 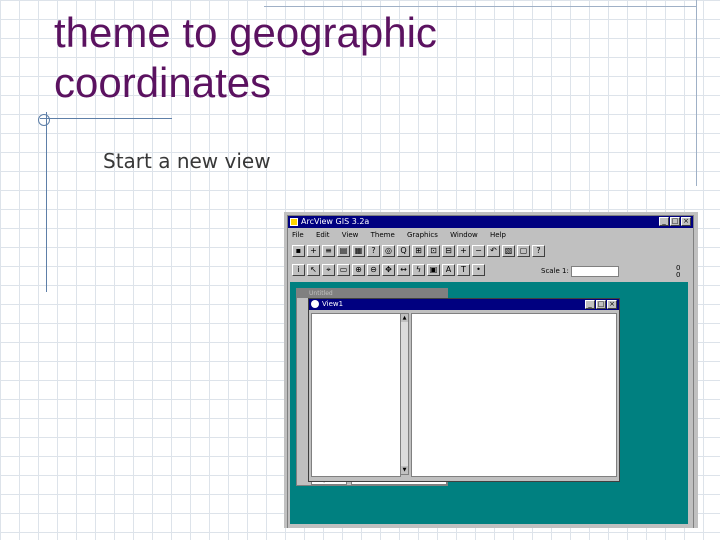 What do you see at coordinates (373, 270) in the screenshot?
I see `zoom-out-tool-icon: ⊖` at bounding box center [373, 270].